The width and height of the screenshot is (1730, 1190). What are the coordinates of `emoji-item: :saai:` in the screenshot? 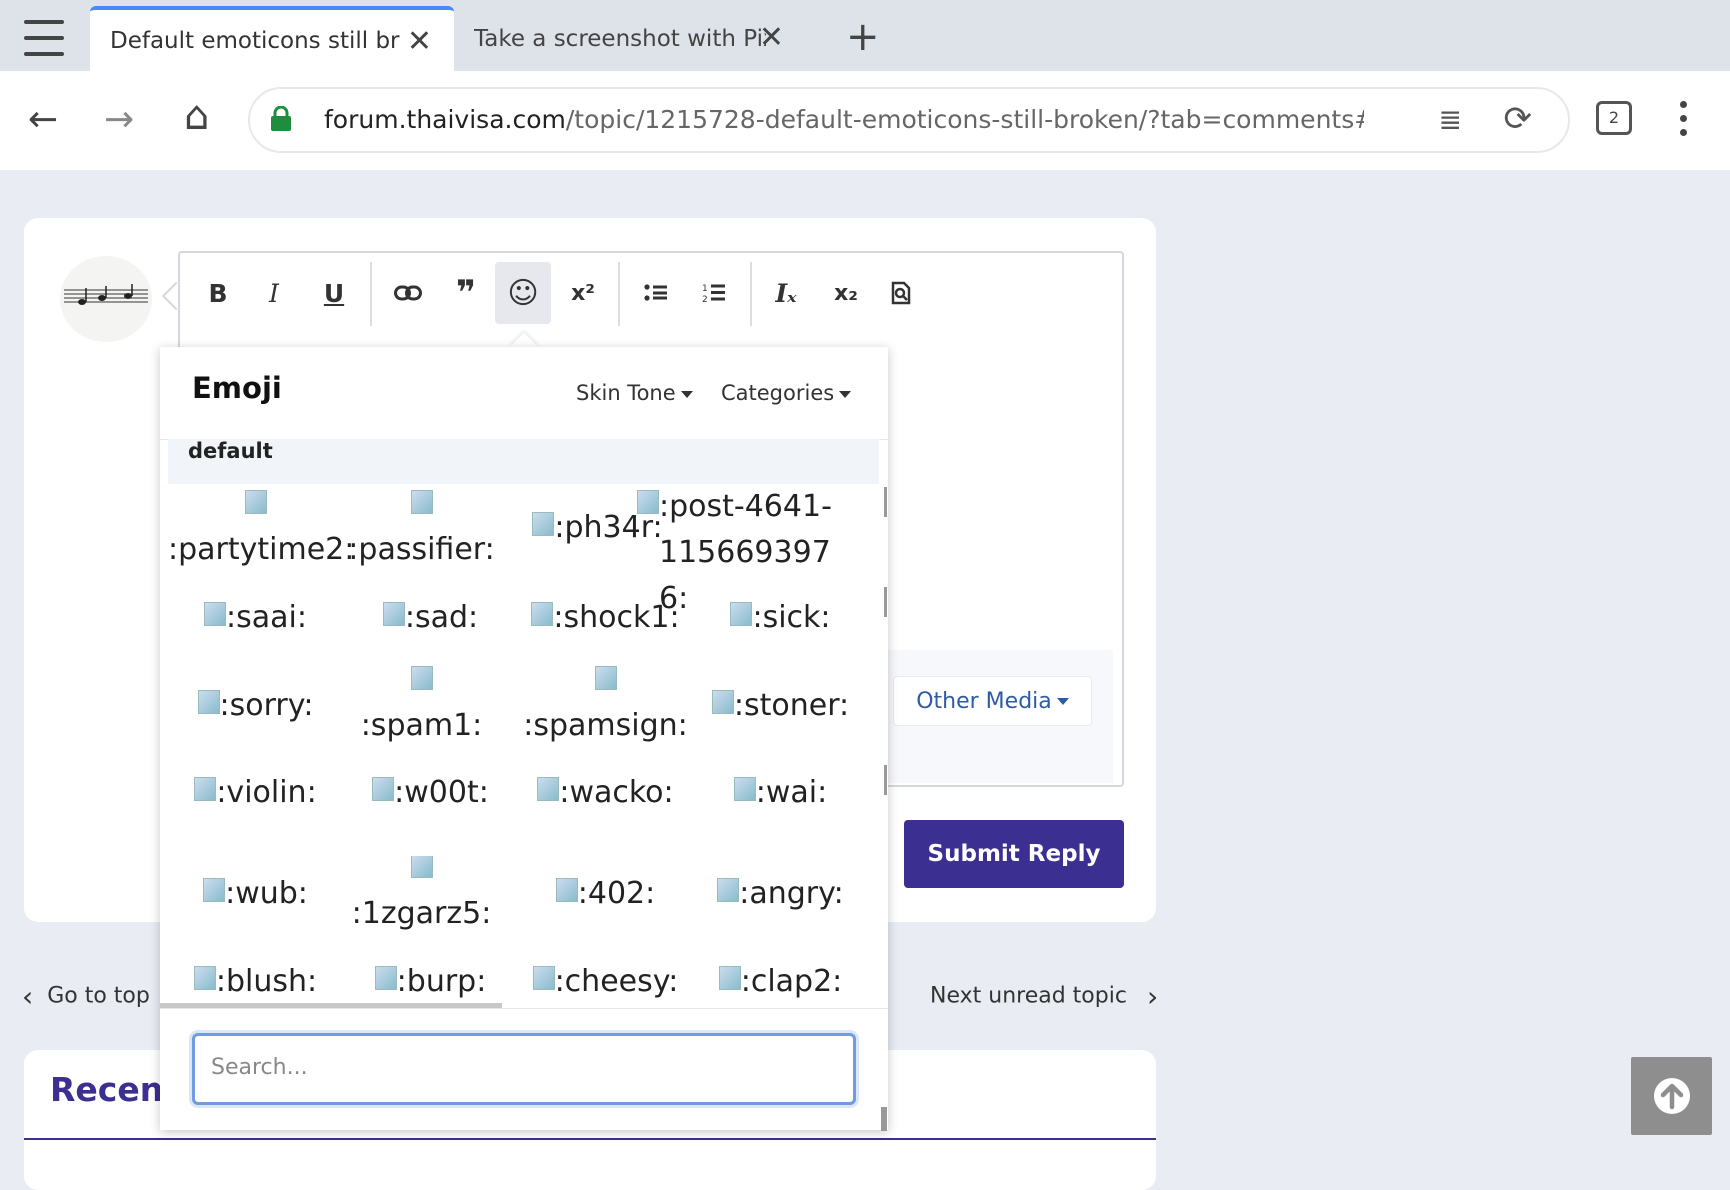 It's located at (255, 618).